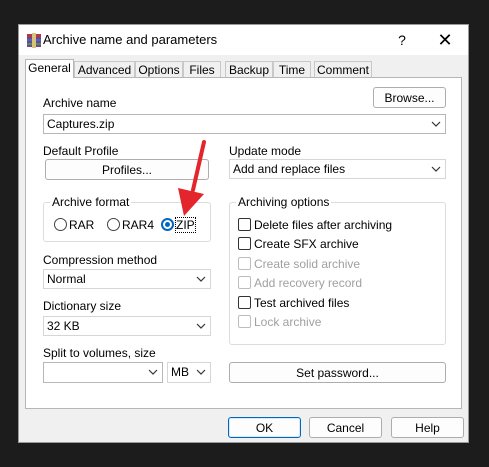 The width and height of the screenshot is (489, 467). Describe the element at coordinates (80, 103) in the screenshot. I see `archive-name-label: Archive name` at that location.